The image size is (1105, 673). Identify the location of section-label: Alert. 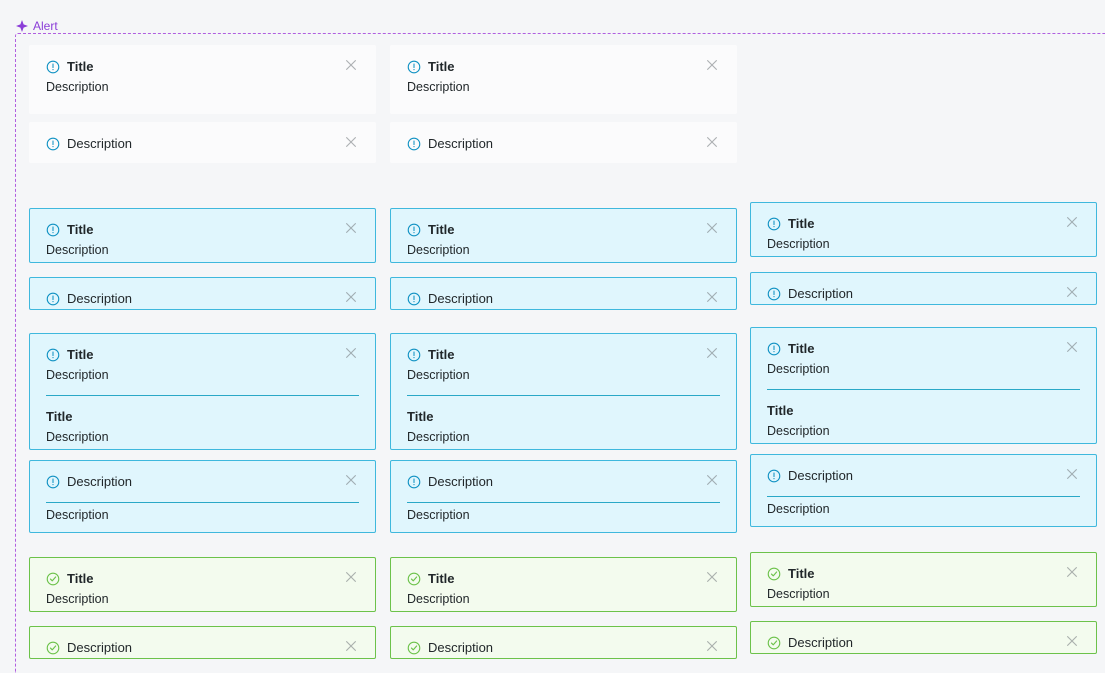
(37, 26).